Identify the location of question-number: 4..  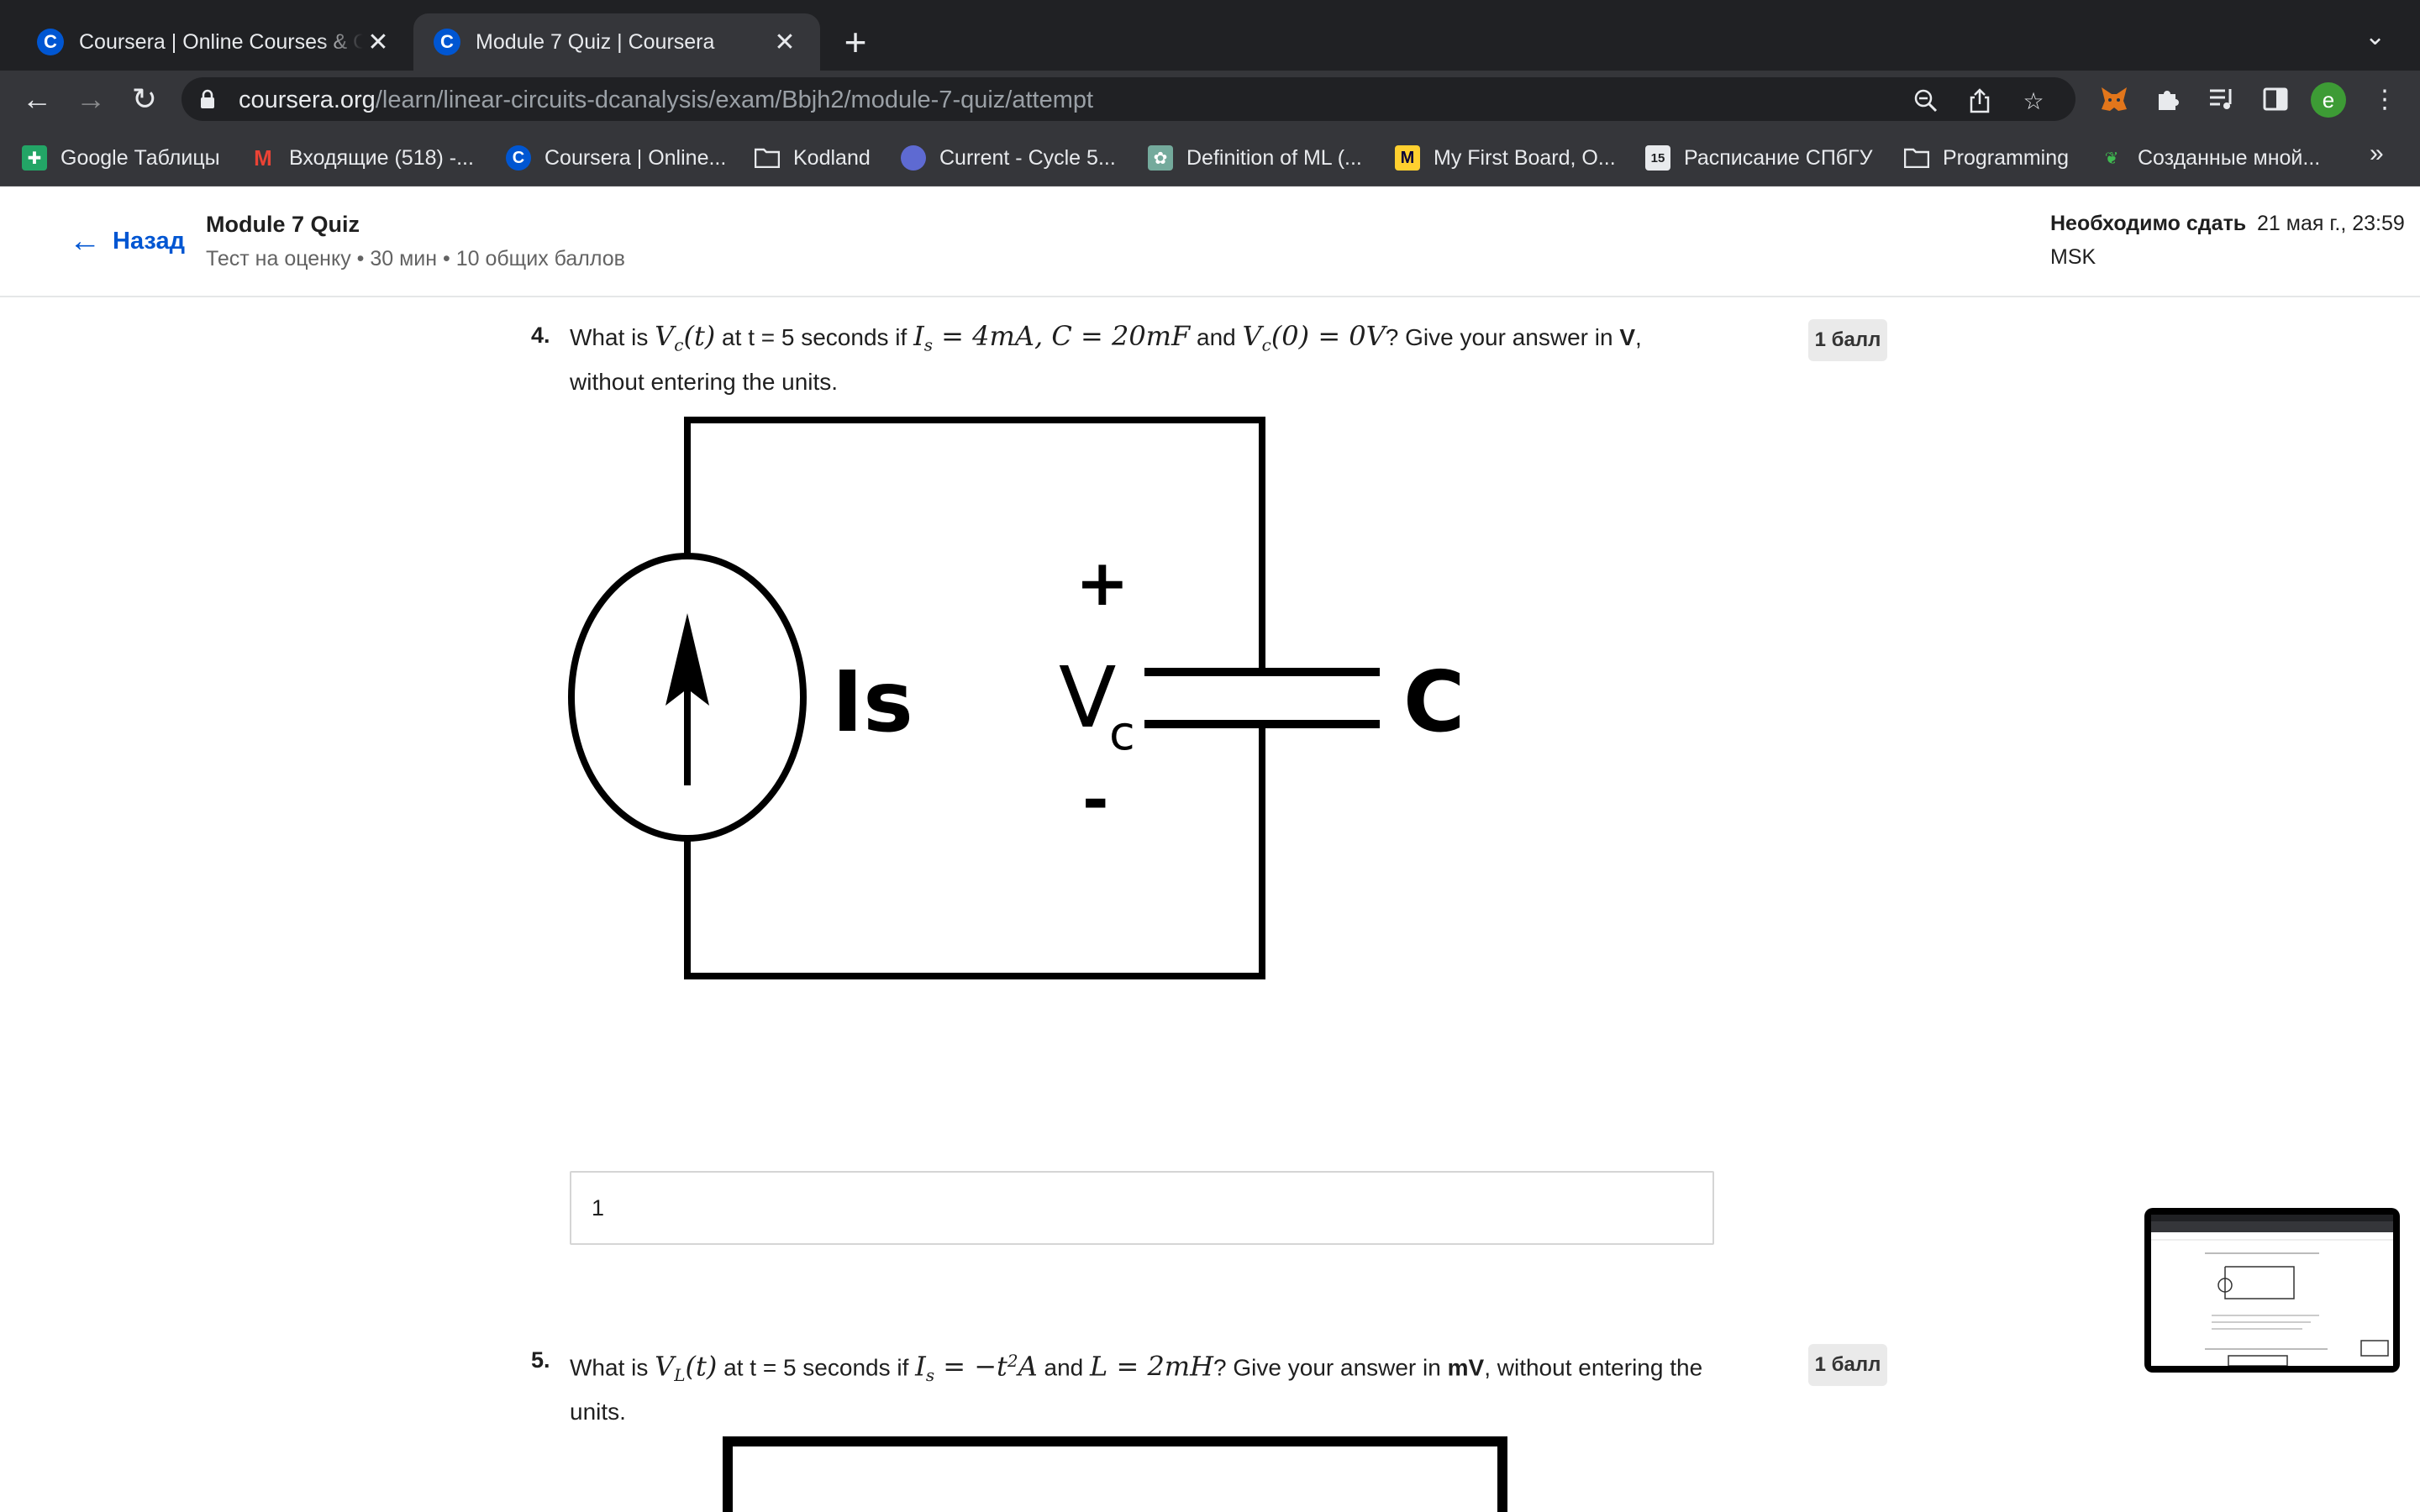
(540, 335).